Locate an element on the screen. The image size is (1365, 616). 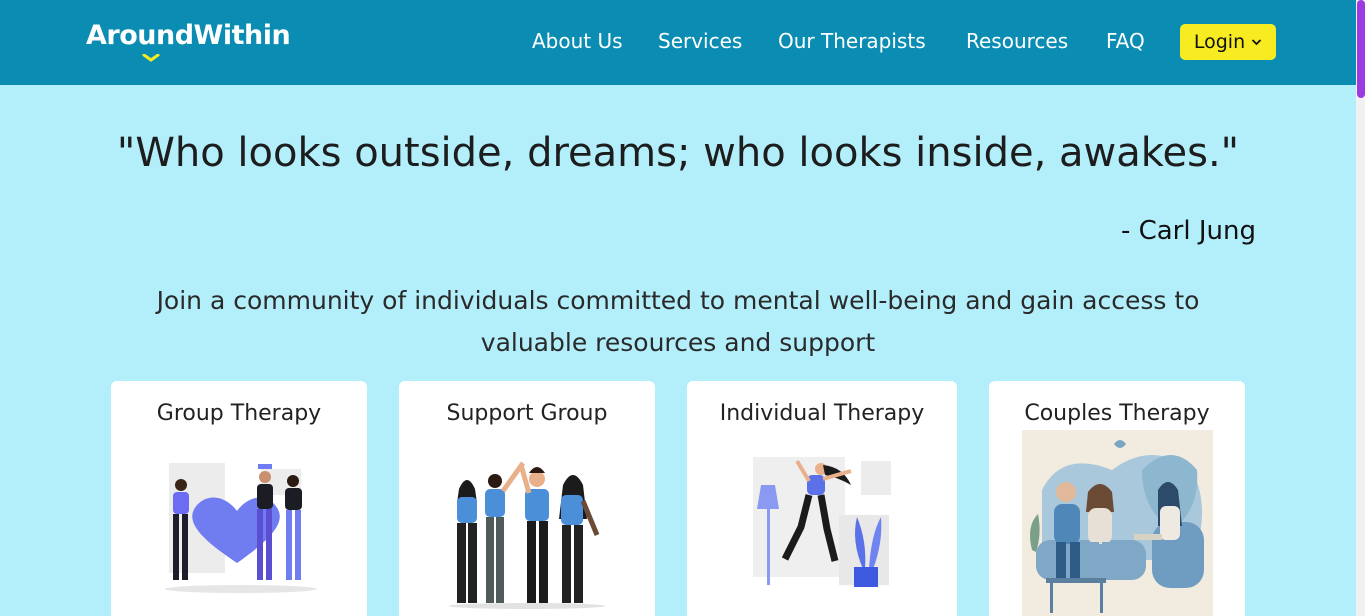
card-title: Group Therapy is located at coordinates (239, 413).